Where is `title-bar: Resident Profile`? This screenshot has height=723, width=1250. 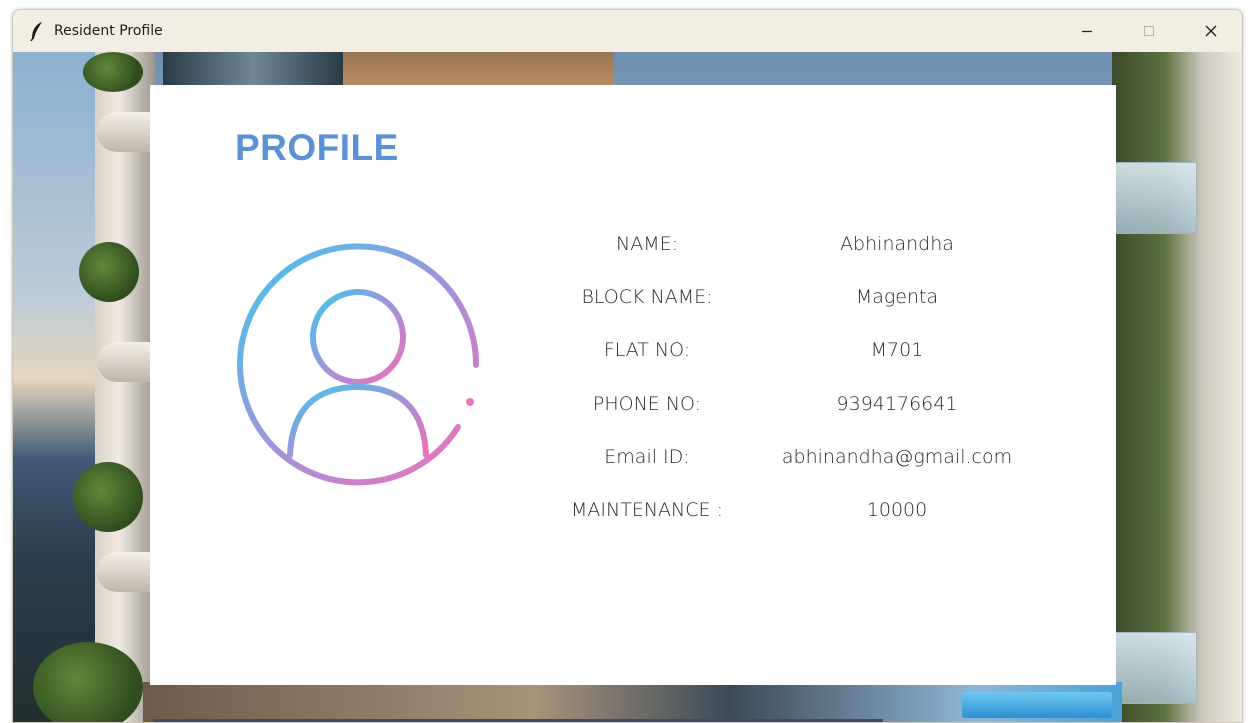
title-bar: Resident Profile is located at coordinates (627, 31).